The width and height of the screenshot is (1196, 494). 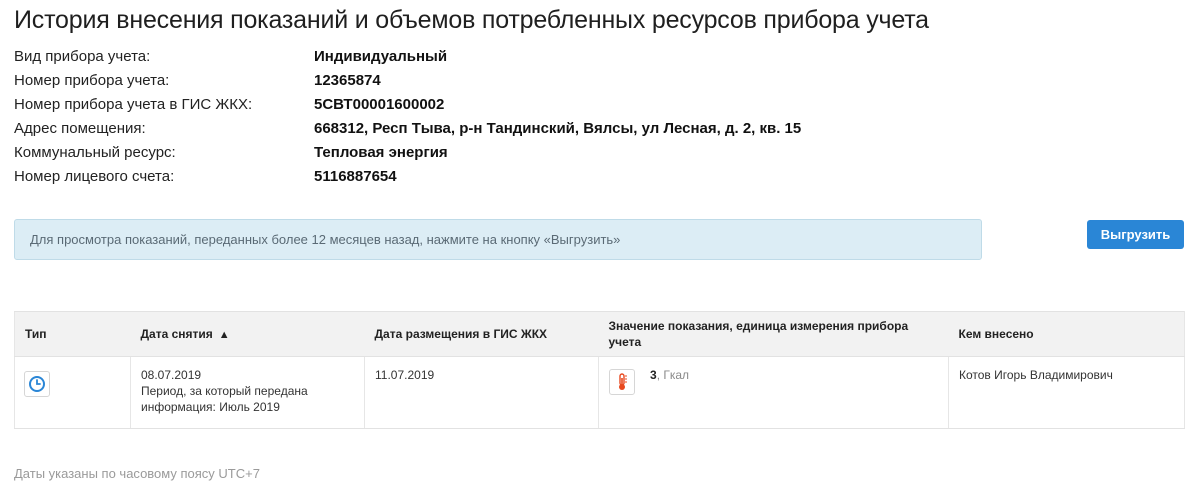 I want to click on column-header-label: Дата размещения в ГИС ЖКХ, so click(x=461, y=334).